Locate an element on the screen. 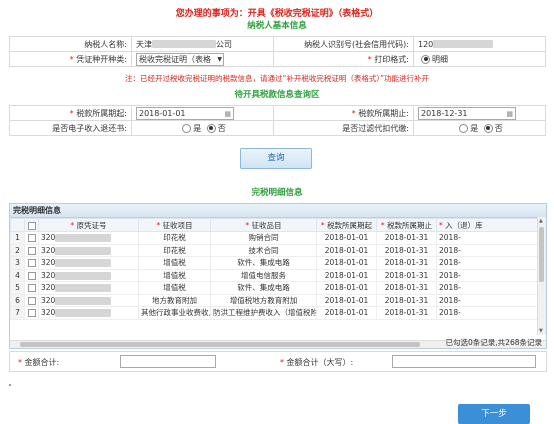 This screenshot has width=554, height=424. row-number-text: 1 is located at coordinates (17, 238).